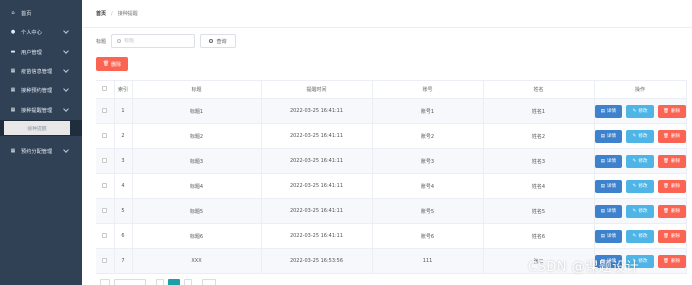 Image resolution: width=692 pixels, height=285 pixels. I want to click on breadcrumb-home: 首页, so click(101, 14).